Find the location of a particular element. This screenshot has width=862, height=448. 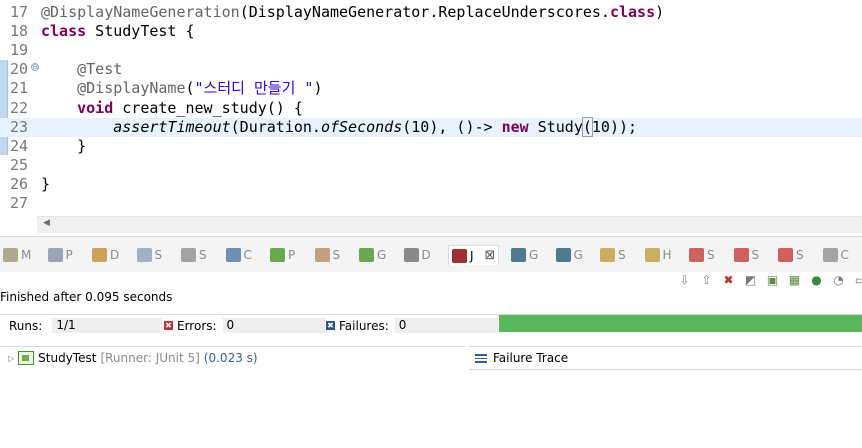

view-tab-label: J is located at coordinates (472, 255).